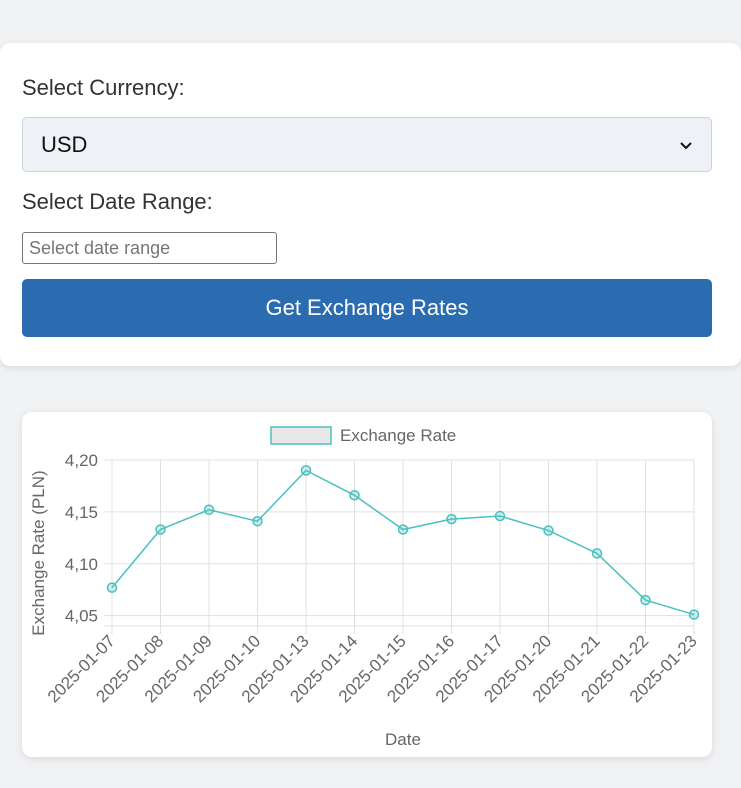  What do you see at coordinates (38, 552) in the screenshot?
I see `y-axis-title: Exchange Rate (PLN)` at bounding box center [38, 552].